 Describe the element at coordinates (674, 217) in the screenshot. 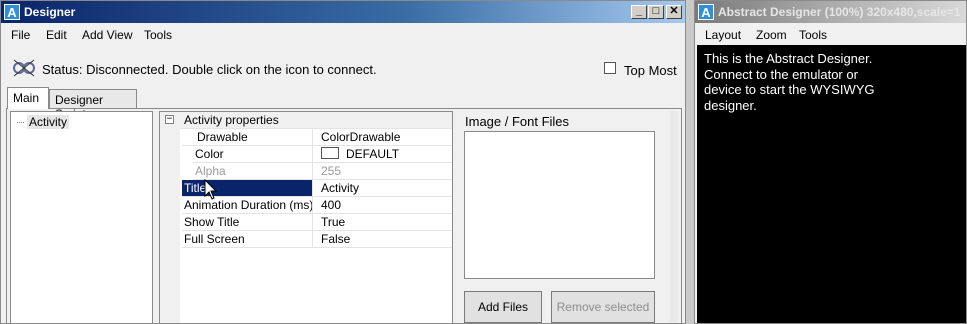

I see `panel-scrollbar` at that location.